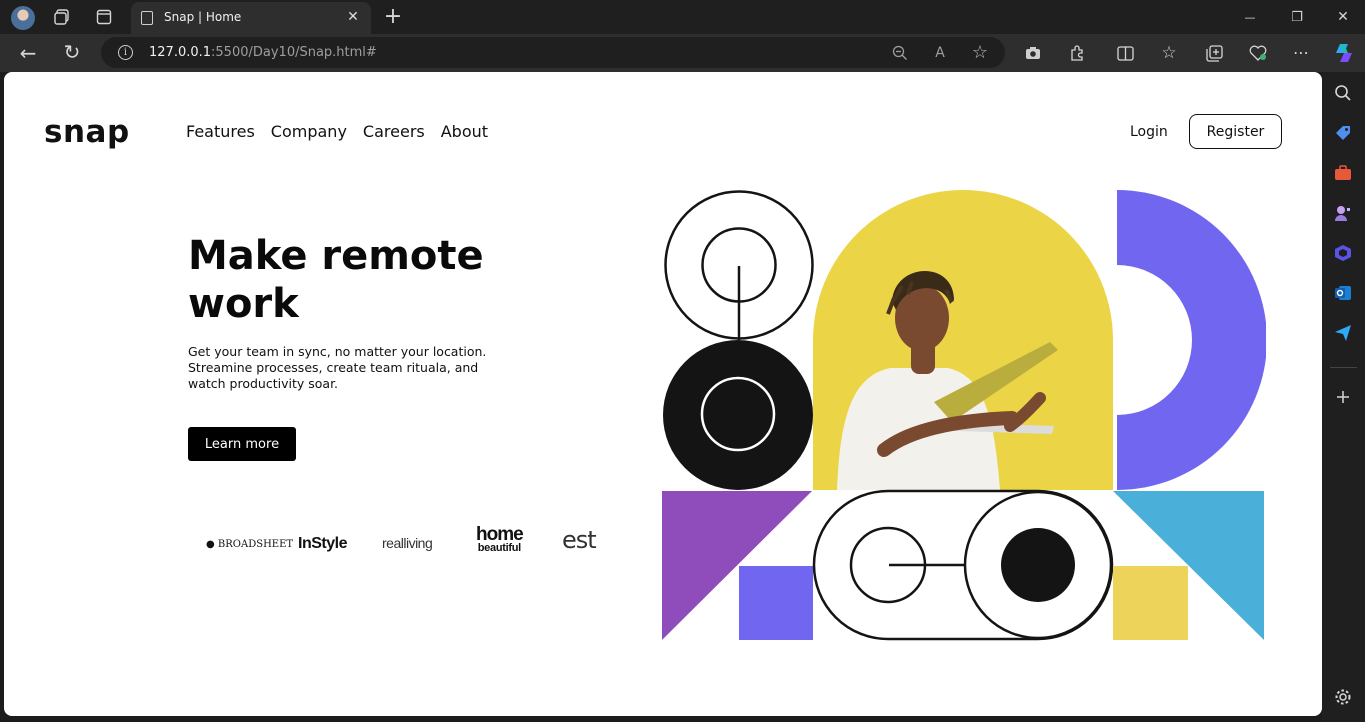 The height and width of the screenshot is (722, 1365). Describe the element at coordinates (1258, 53) in the screenshot. I see `browser-essentials-icon` at that location.